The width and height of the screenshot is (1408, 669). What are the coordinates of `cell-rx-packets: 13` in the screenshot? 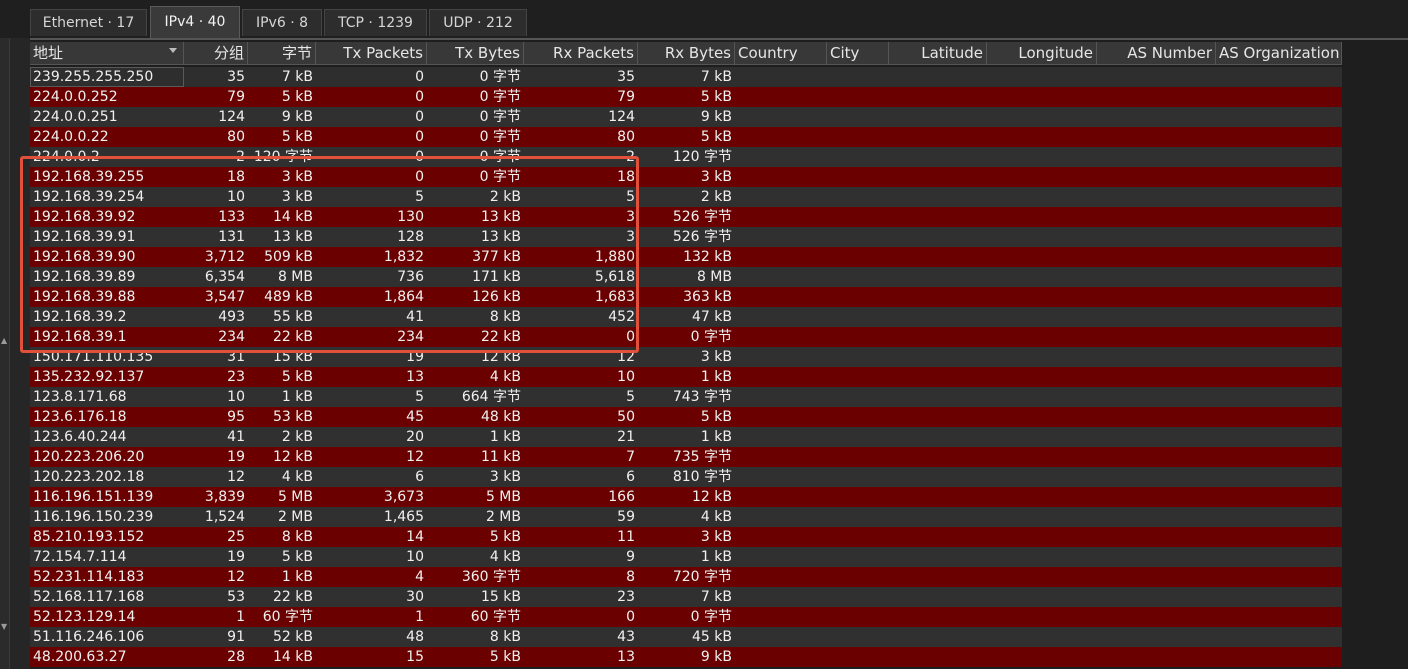 It's located at (626, 657).